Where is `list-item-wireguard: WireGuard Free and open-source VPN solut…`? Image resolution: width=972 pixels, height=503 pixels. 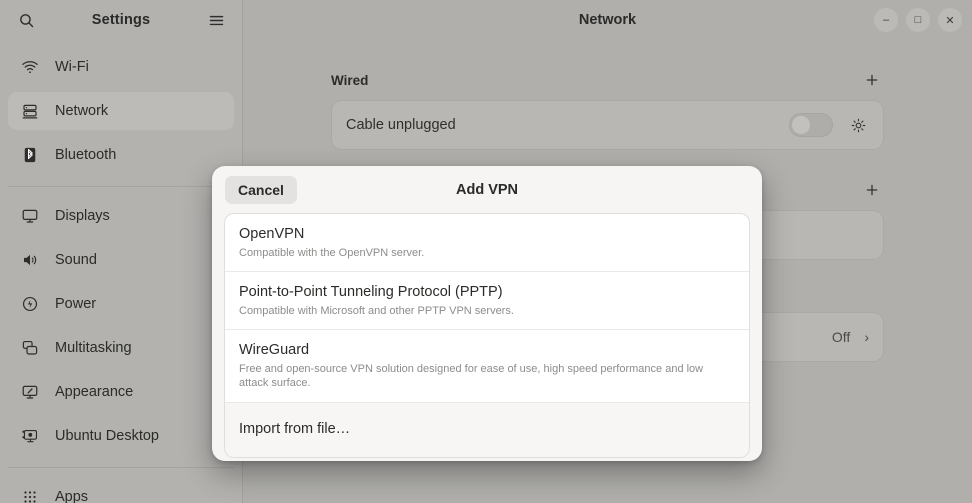
list-item-wireguard: WireGuard Free and open-source VPN solut… is located at coordinates (487, 366).